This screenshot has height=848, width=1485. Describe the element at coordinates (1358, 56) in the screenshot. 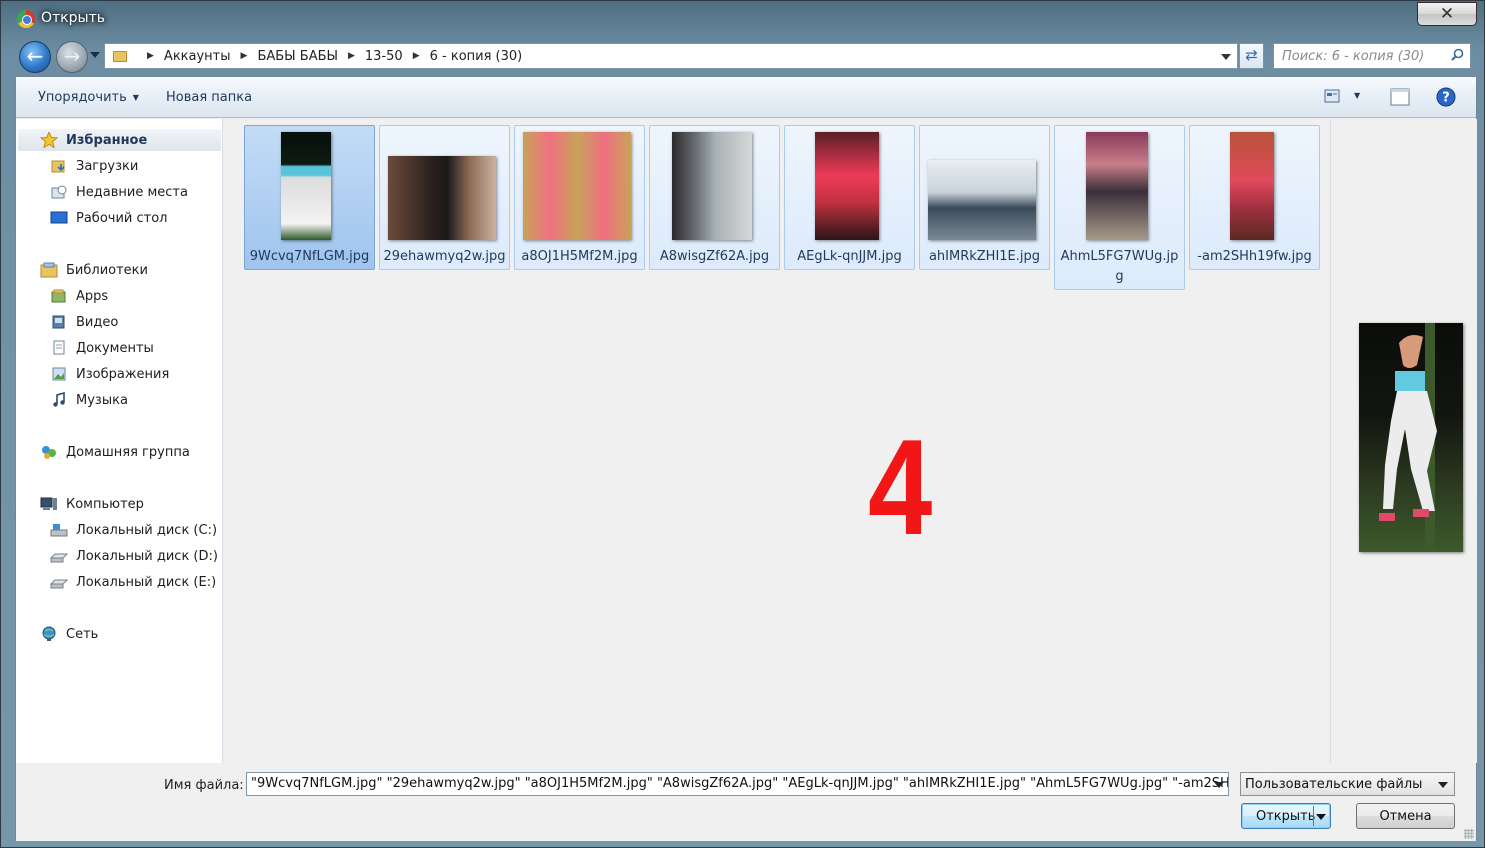

I see `search-input` at that location.